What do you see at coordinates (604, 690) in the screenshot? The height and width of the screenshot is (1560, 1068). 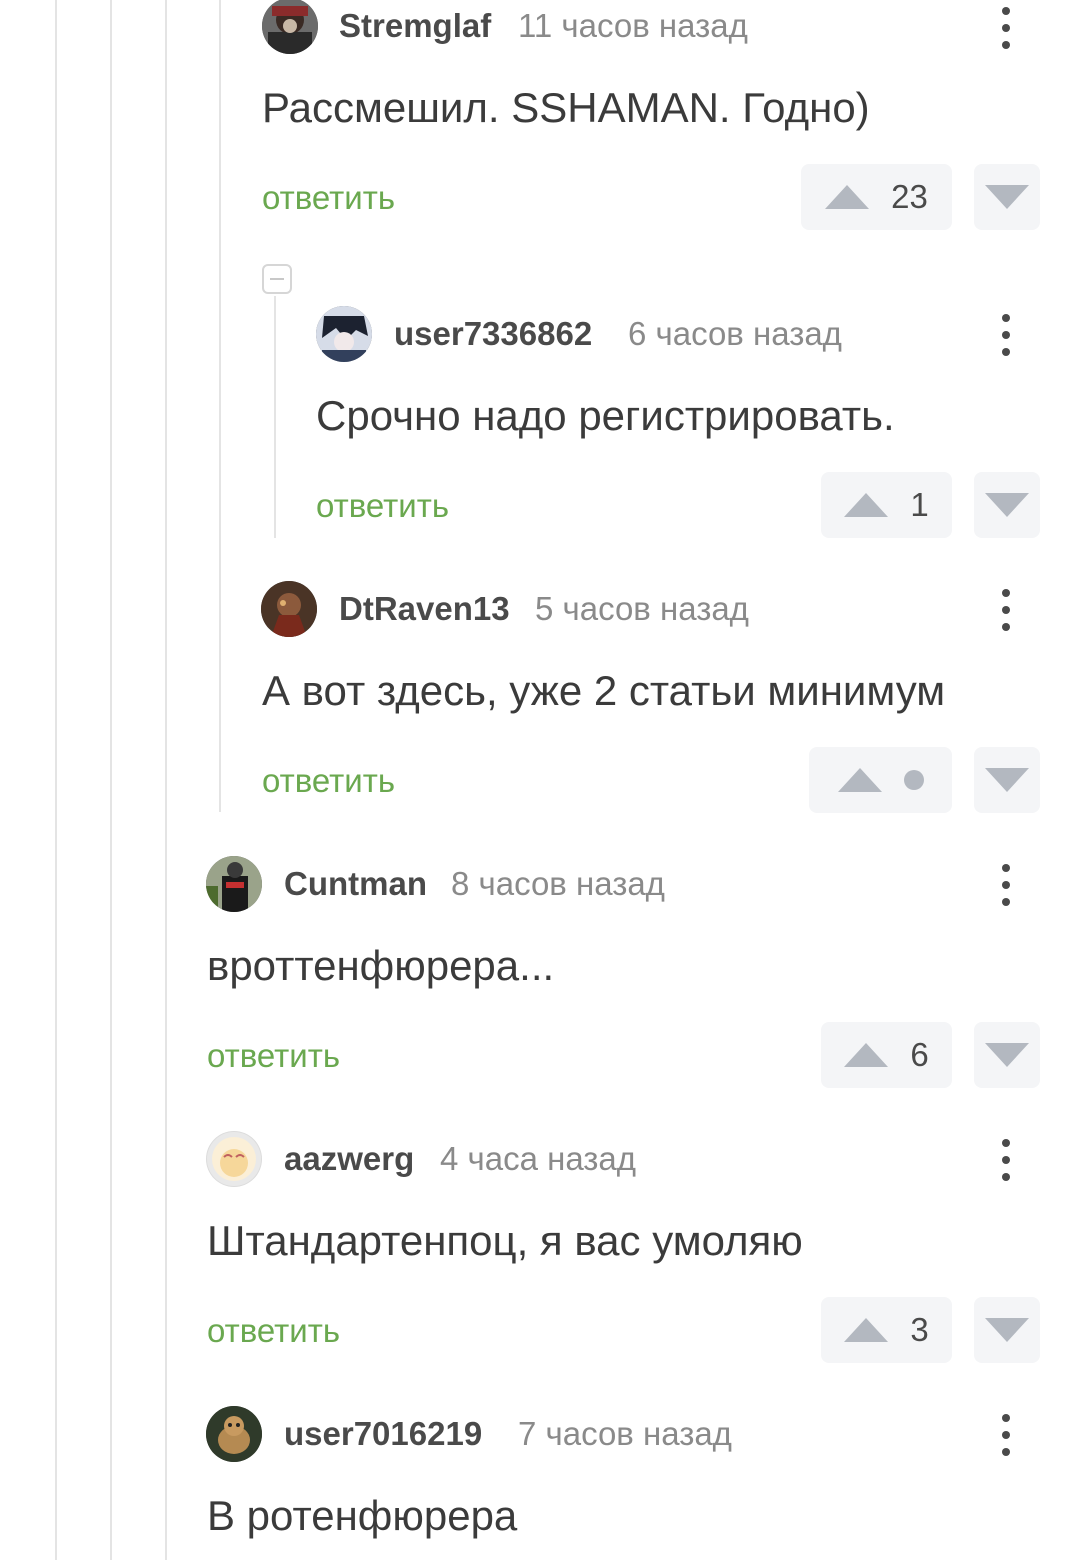 I see `comment-text: А вот здесь, уже 2 статьи минимум` at bounding box center [604, 690].